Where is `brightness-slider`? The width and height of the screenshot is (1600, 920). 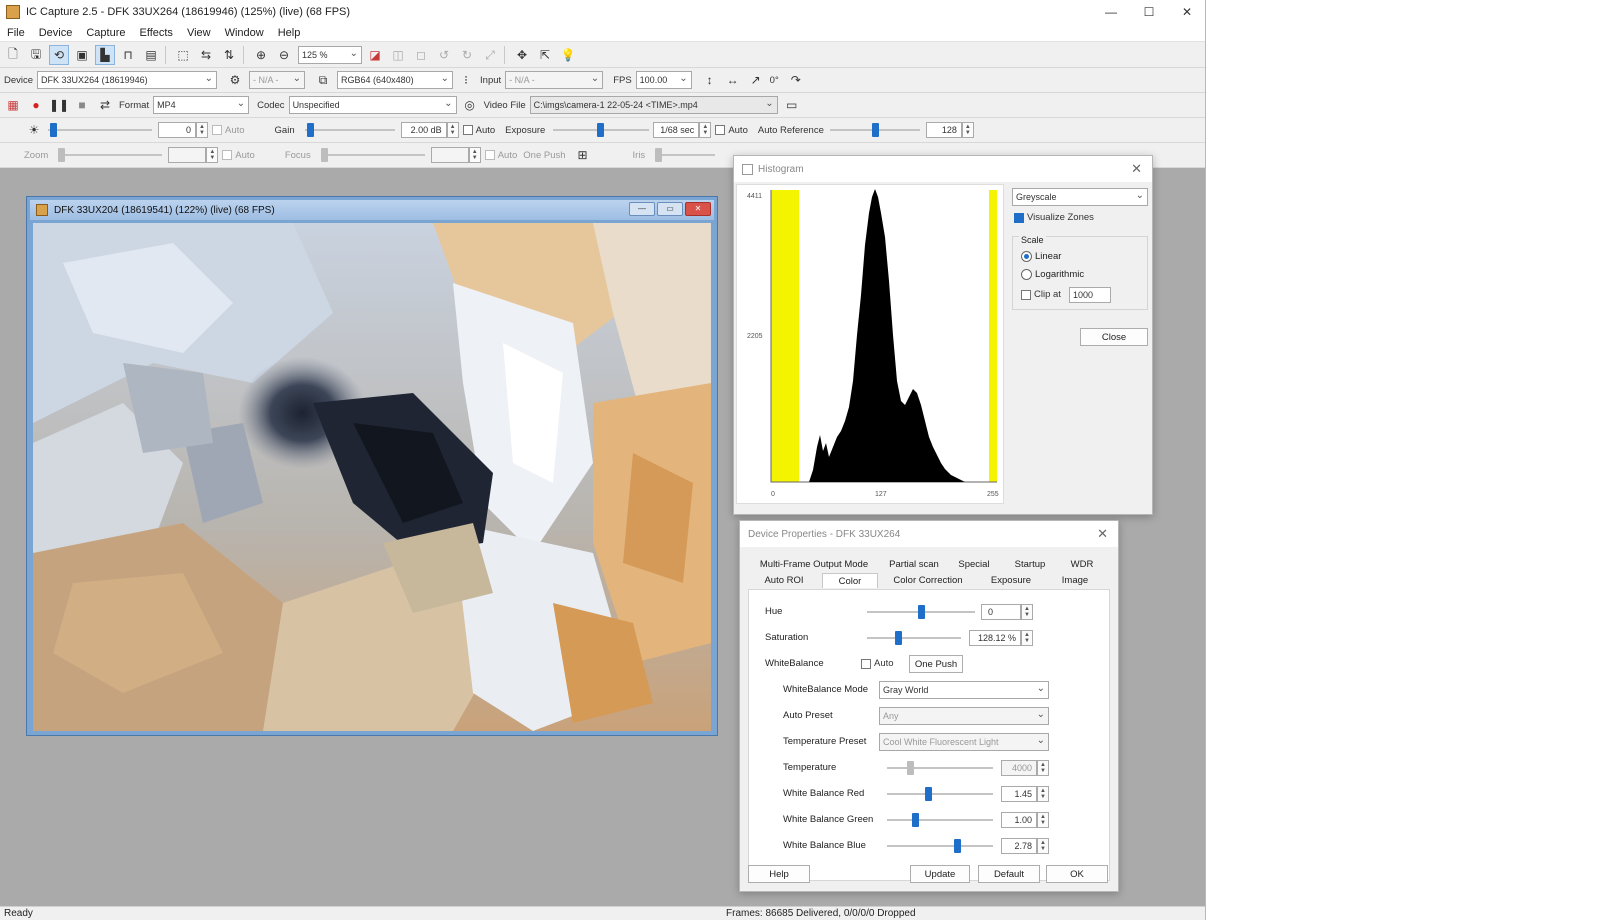 brightness-slider is located at coordinates (100, 130).